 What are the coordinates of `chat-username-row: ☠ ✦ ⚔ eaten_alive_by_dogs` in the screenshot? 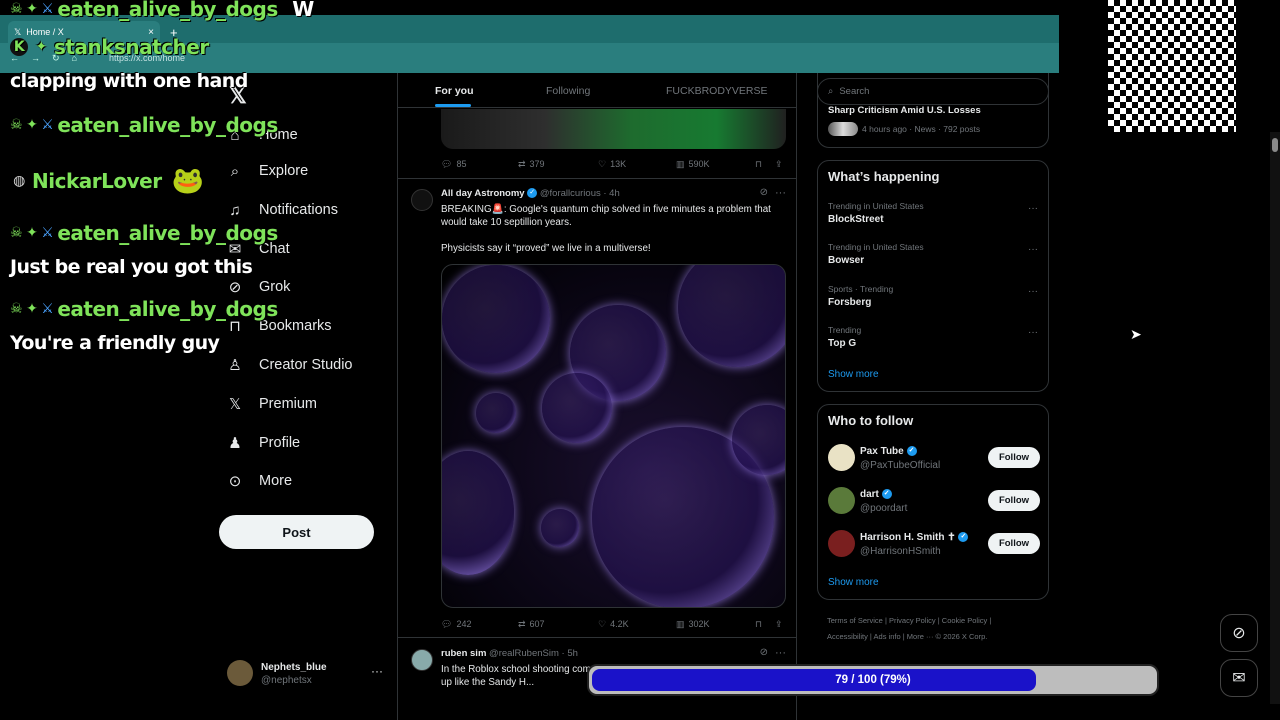 It's located at (144, 233).